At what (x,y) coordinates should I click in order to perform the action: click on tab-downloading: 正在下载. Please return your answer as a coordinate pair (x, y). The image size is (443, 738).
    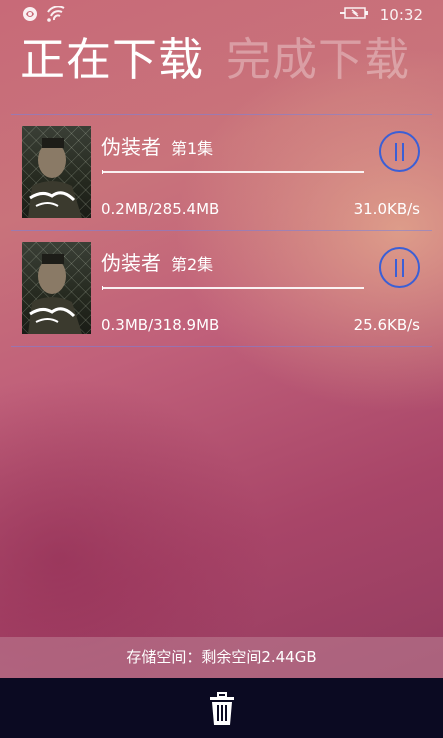
    Looking at the image, I should click on (112, 60).